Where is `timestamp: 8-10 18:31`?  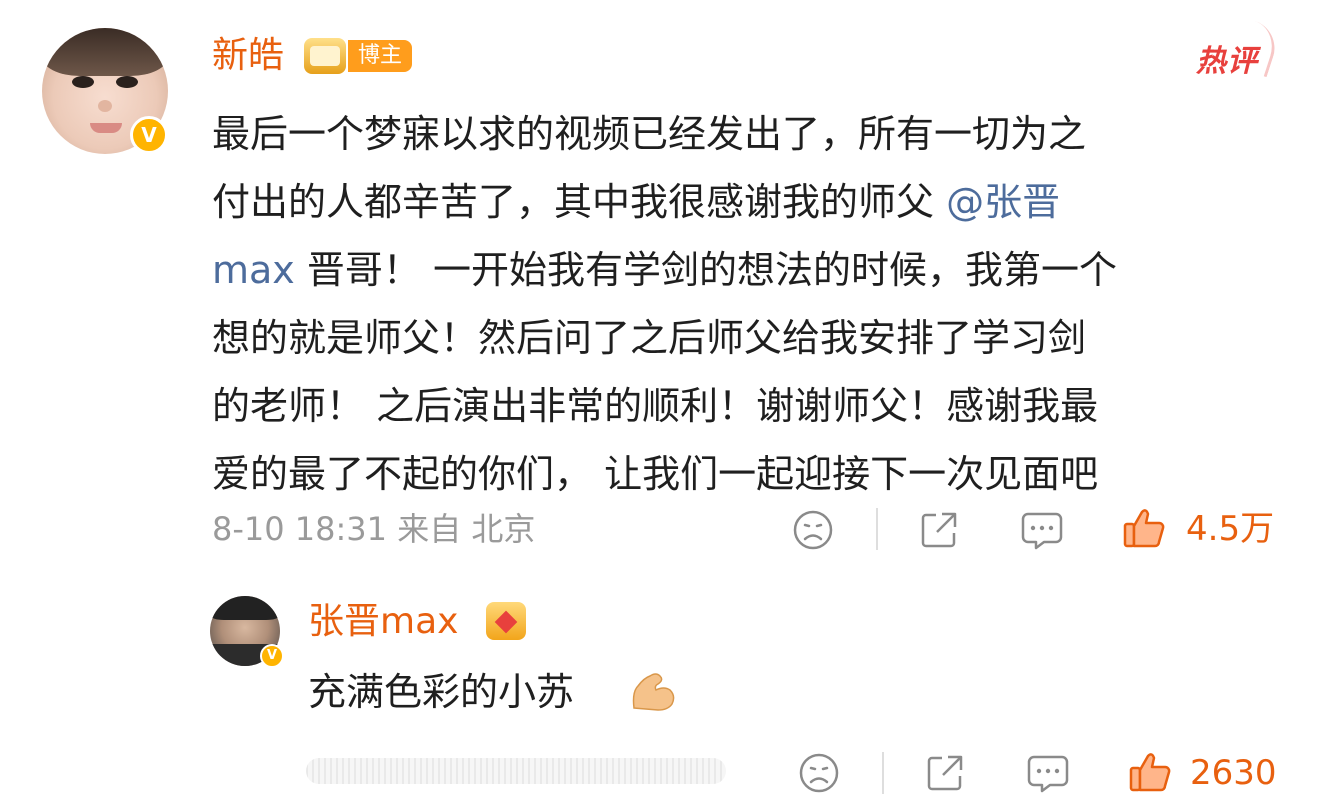 timestamp: 8-10 18:31 is located at coordinates (300, 529).